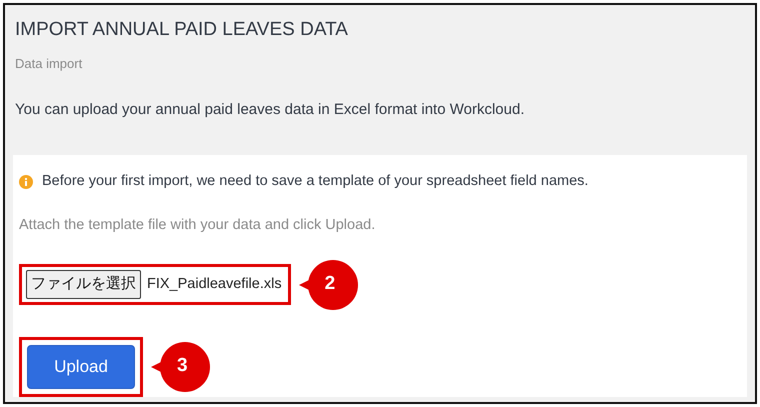 The height and width of the screenshot is (407, 760). Describe the element at coordinates (214, 284) in the screenshot. I see `file-name: FIX_Paidleavefile.xls` at that location.